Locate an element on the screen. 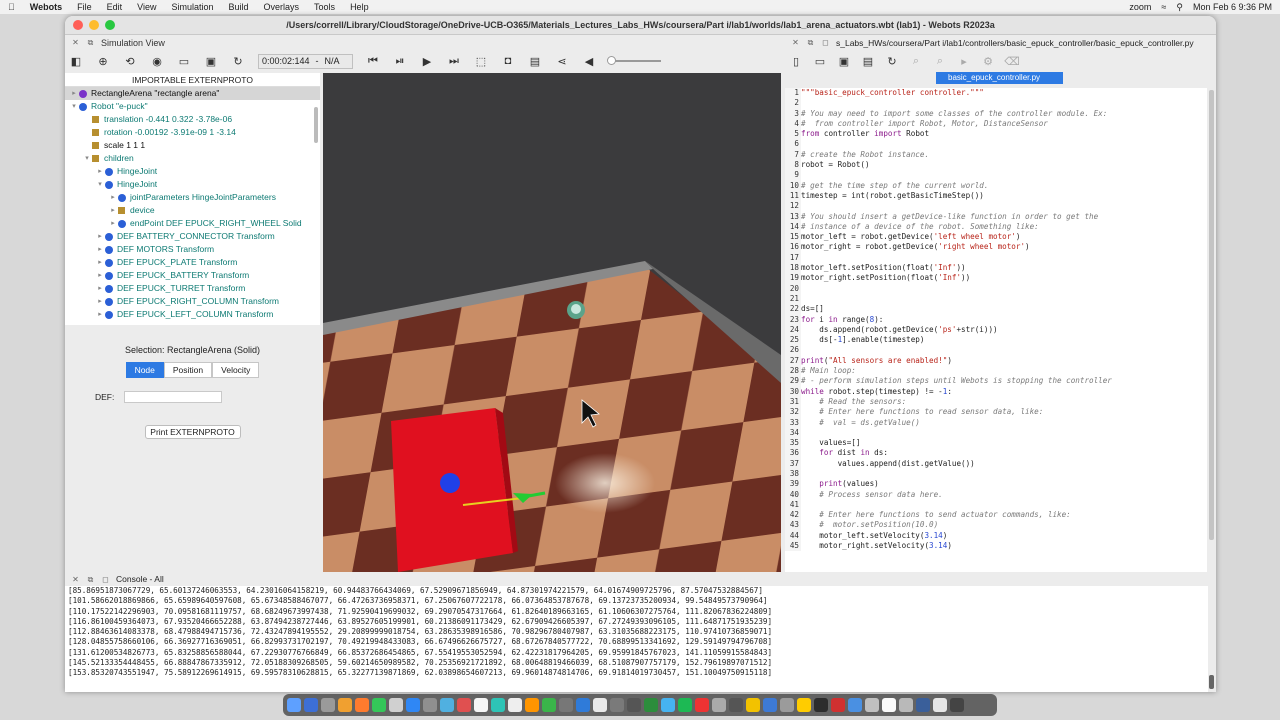  float-console-icon: ⧉ is located at coordinates (90, 579).